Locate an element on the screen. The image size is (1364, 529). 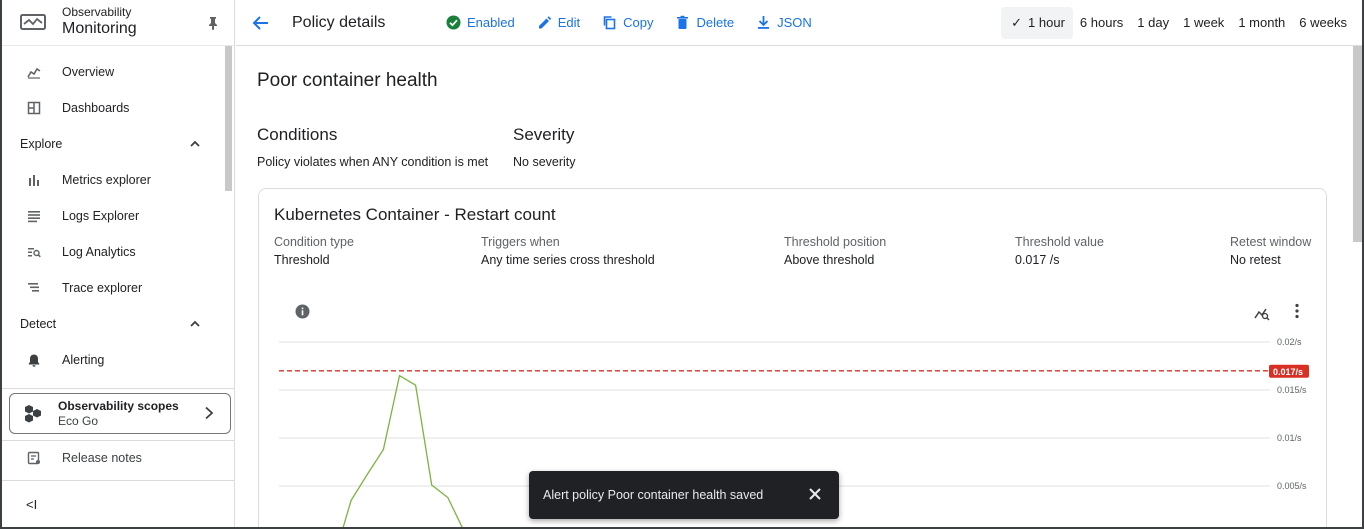
product-subtitle: Observability is located at coordinates (97, 12).